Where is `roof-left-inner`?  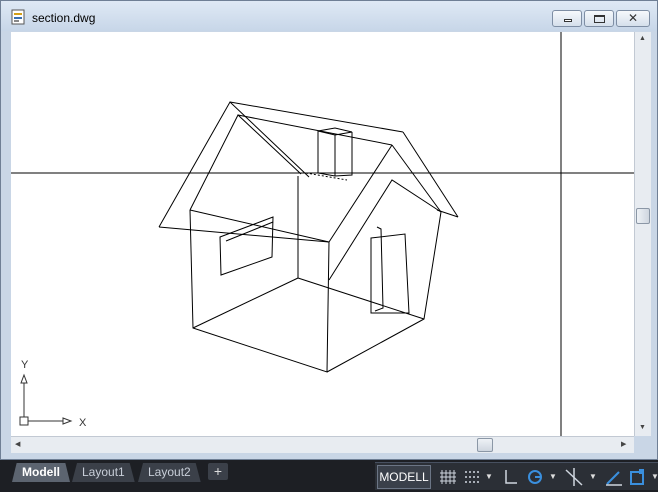 roof-left-inner is located at coordinates (245, 162).